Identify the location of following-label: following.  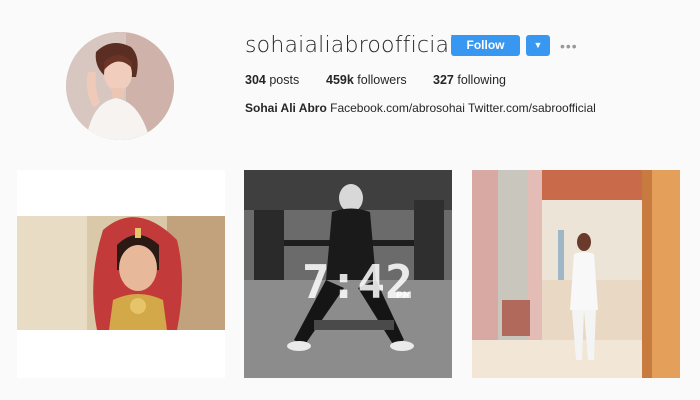
(481, 80).